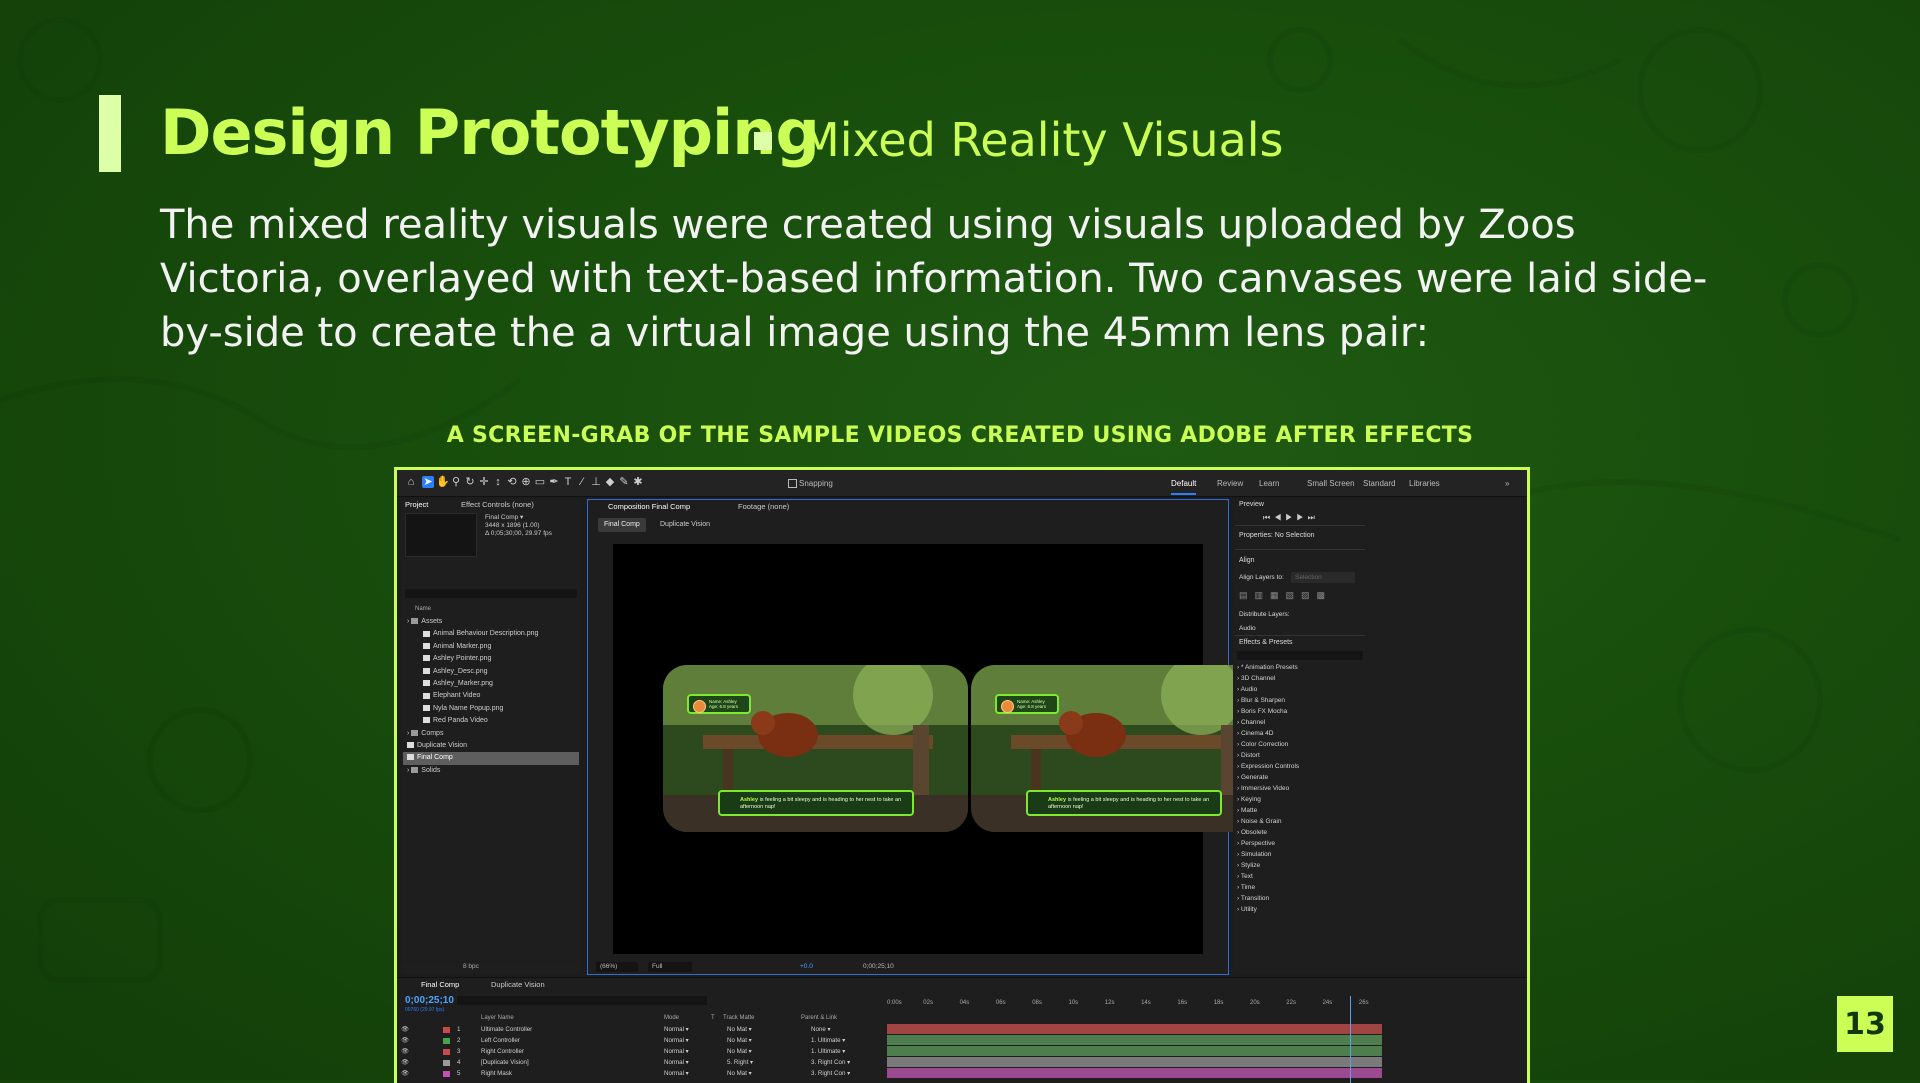 This screenshot has height=1083, width=1920. I want to click on tab-effect-controls: Effect Controls (none), so click(497, 504).